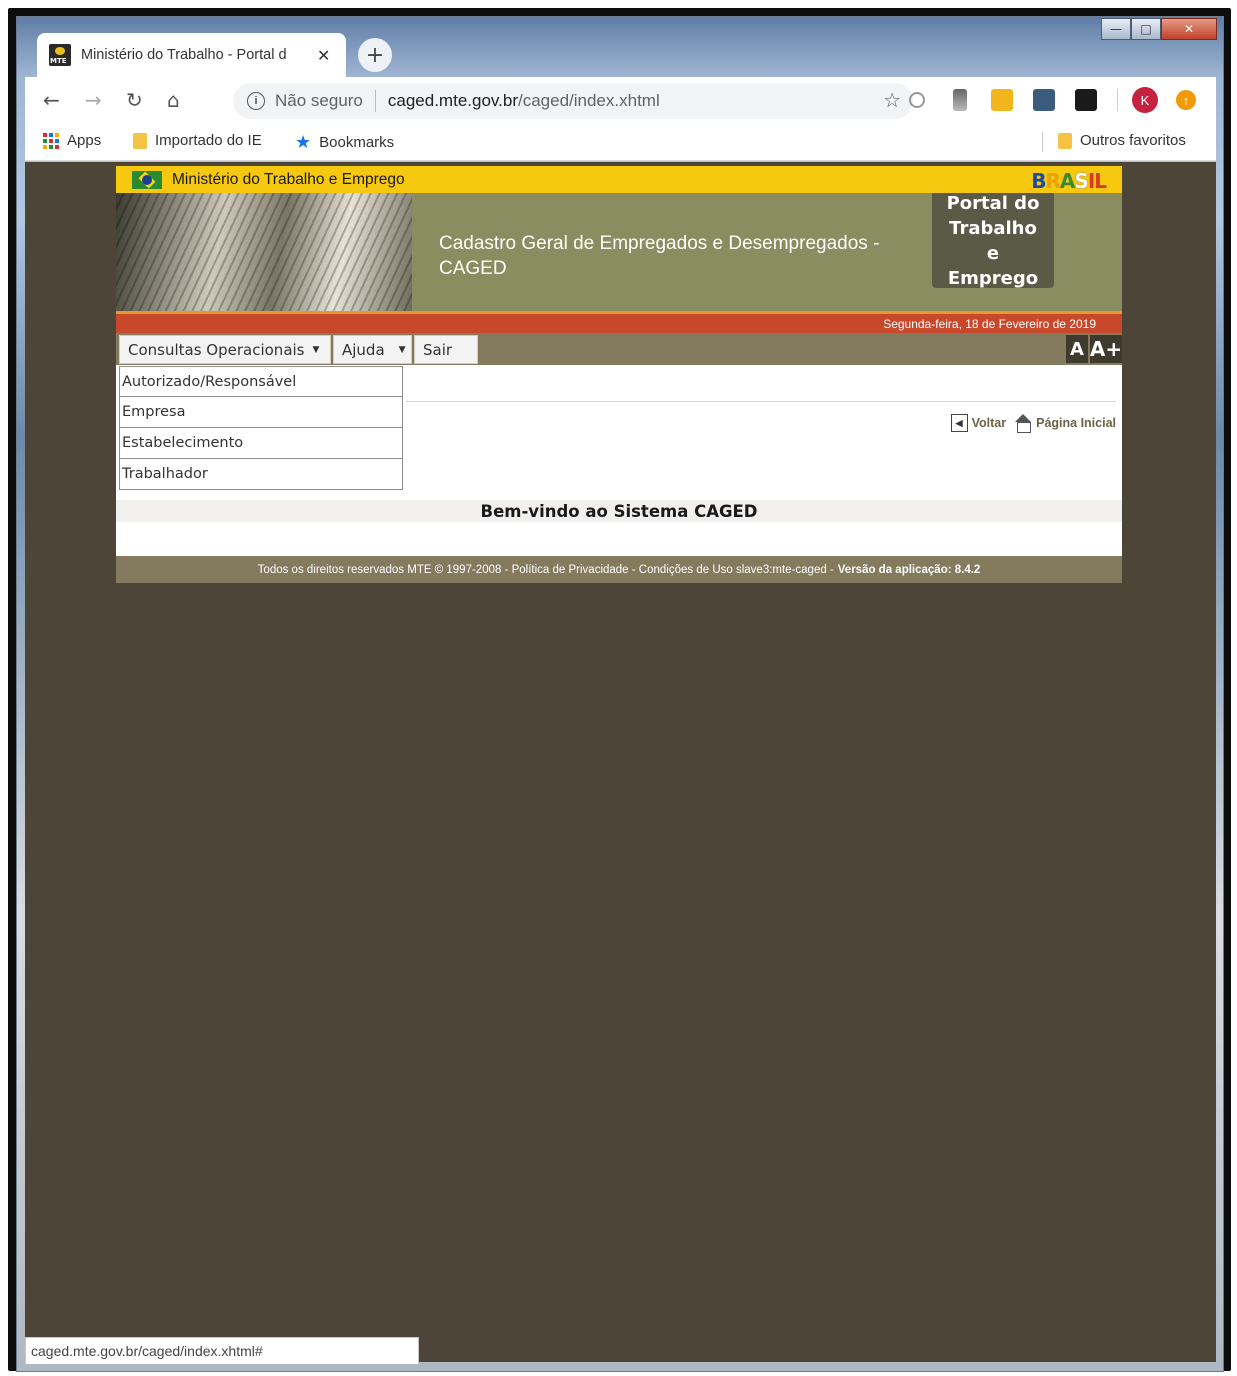  What do you see at coordinates (261, 381) in the screenshot?
I see `dropdown-item-autorizado: Autorizado/Responsável` at bounding box center [261, 381].